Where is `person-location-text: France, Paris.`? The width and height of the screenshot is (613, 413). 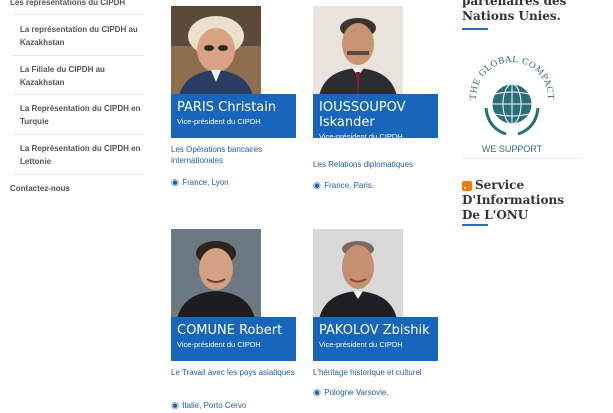 person-location-text: France, Paris. is located at coordinates (349, 185).